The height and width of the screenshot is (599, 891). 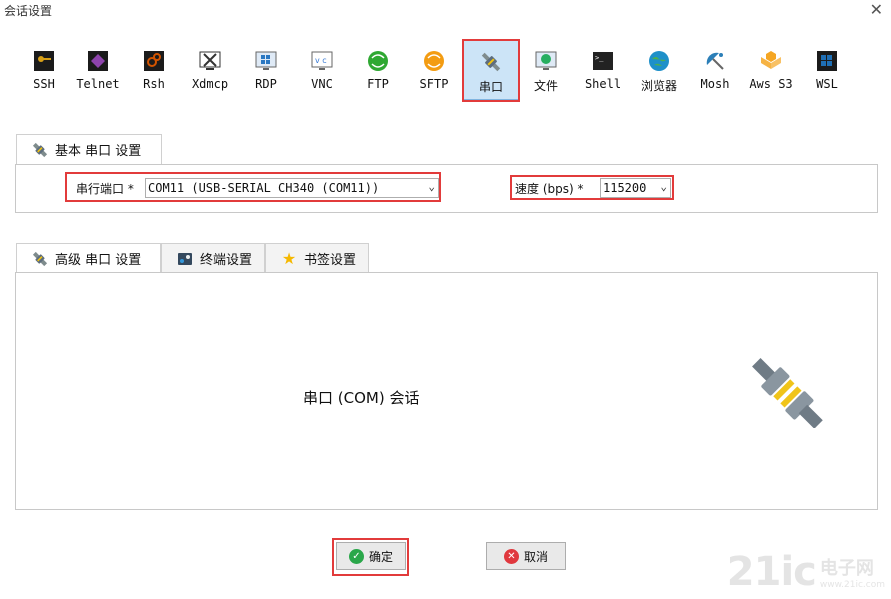 What do you see at coordinates (546, 61) in the screenshot?
I see `file-icon` at bounding box center [546, 61].